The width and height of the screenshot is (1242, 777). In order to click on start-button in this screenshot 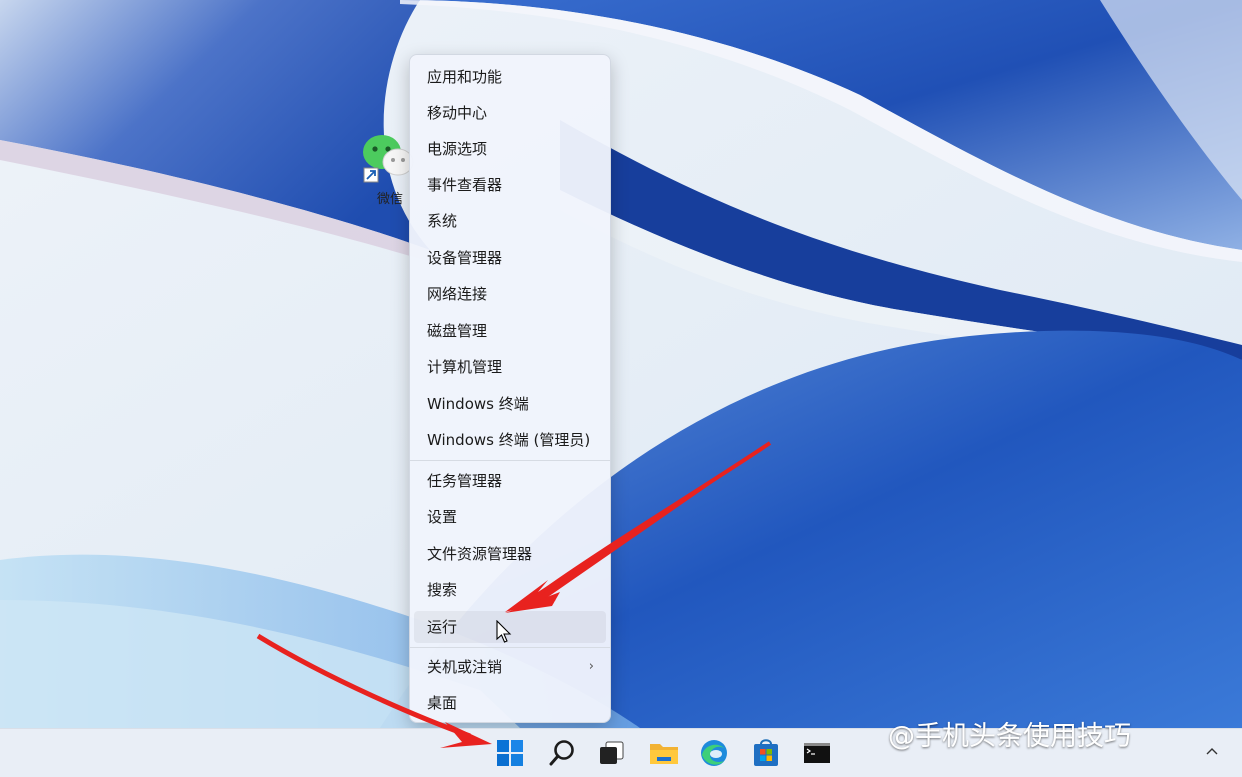, I will do `click(510, 753)`.